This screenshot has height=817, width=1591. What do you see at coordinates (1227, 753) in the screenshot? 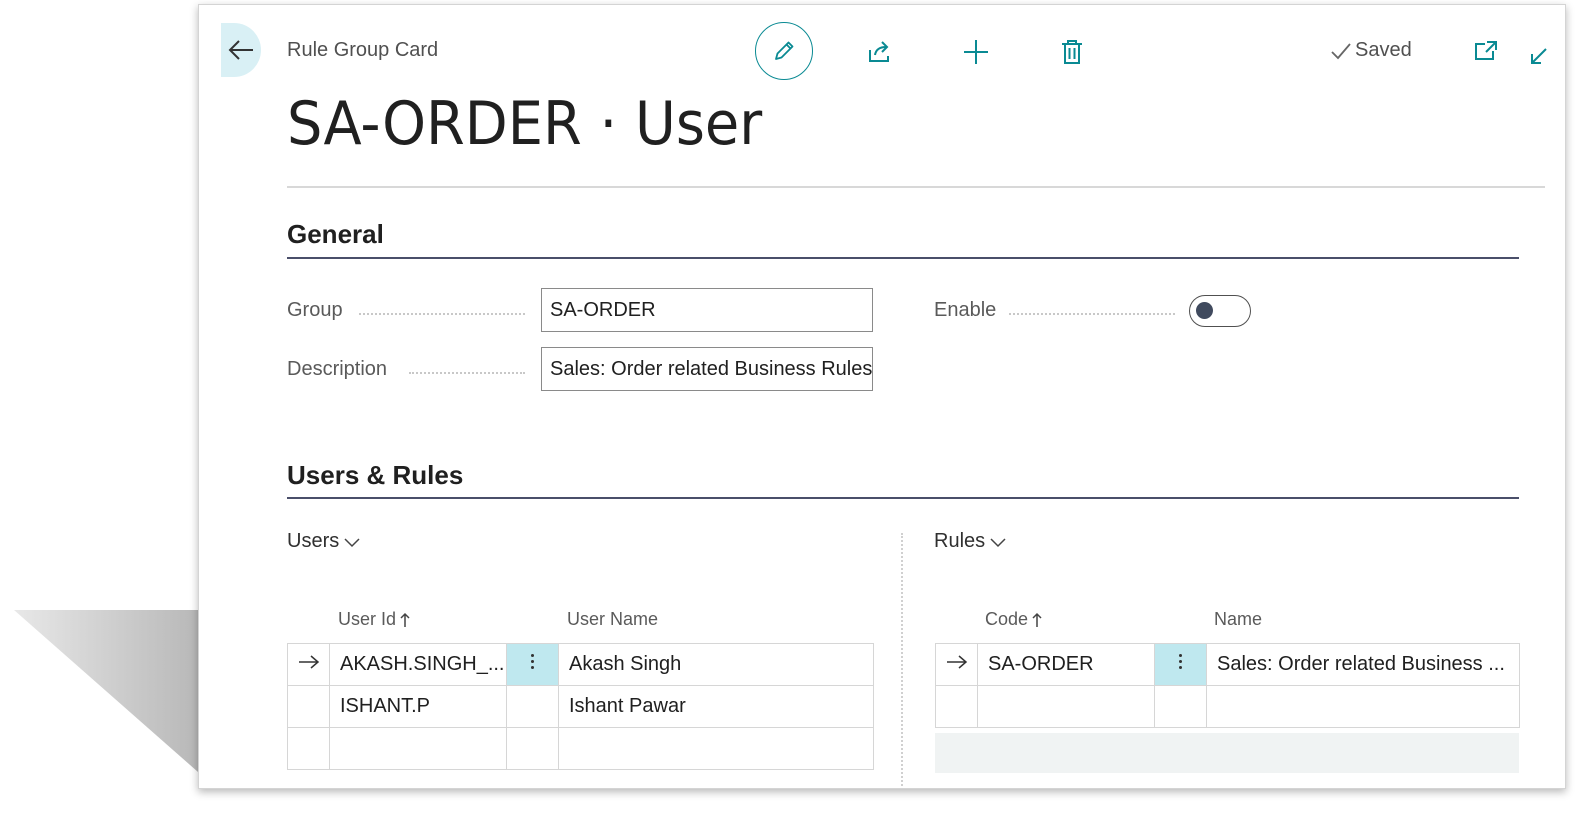
I see `rules-table-empty-area` at bounding box center [1227, 753].